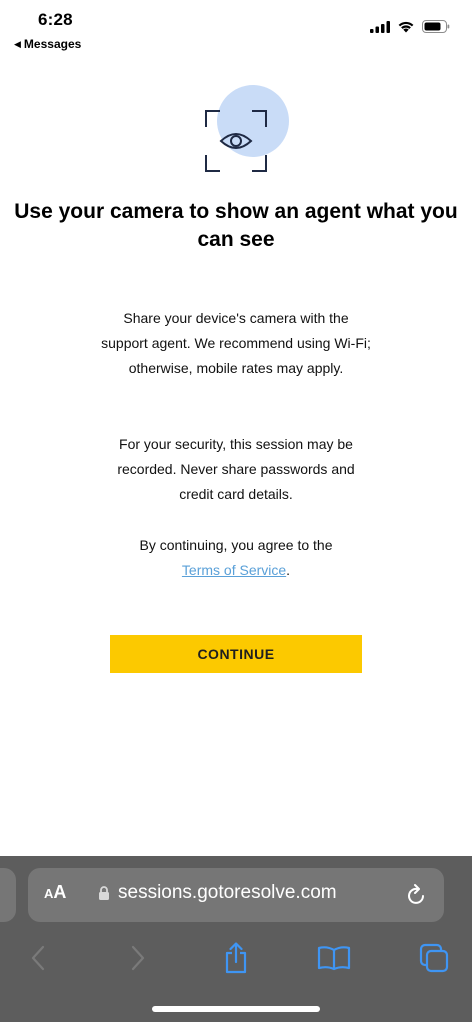 The width and height of the screenshot is (472, 1022). I want to click on share-icon, so click(236, 958).